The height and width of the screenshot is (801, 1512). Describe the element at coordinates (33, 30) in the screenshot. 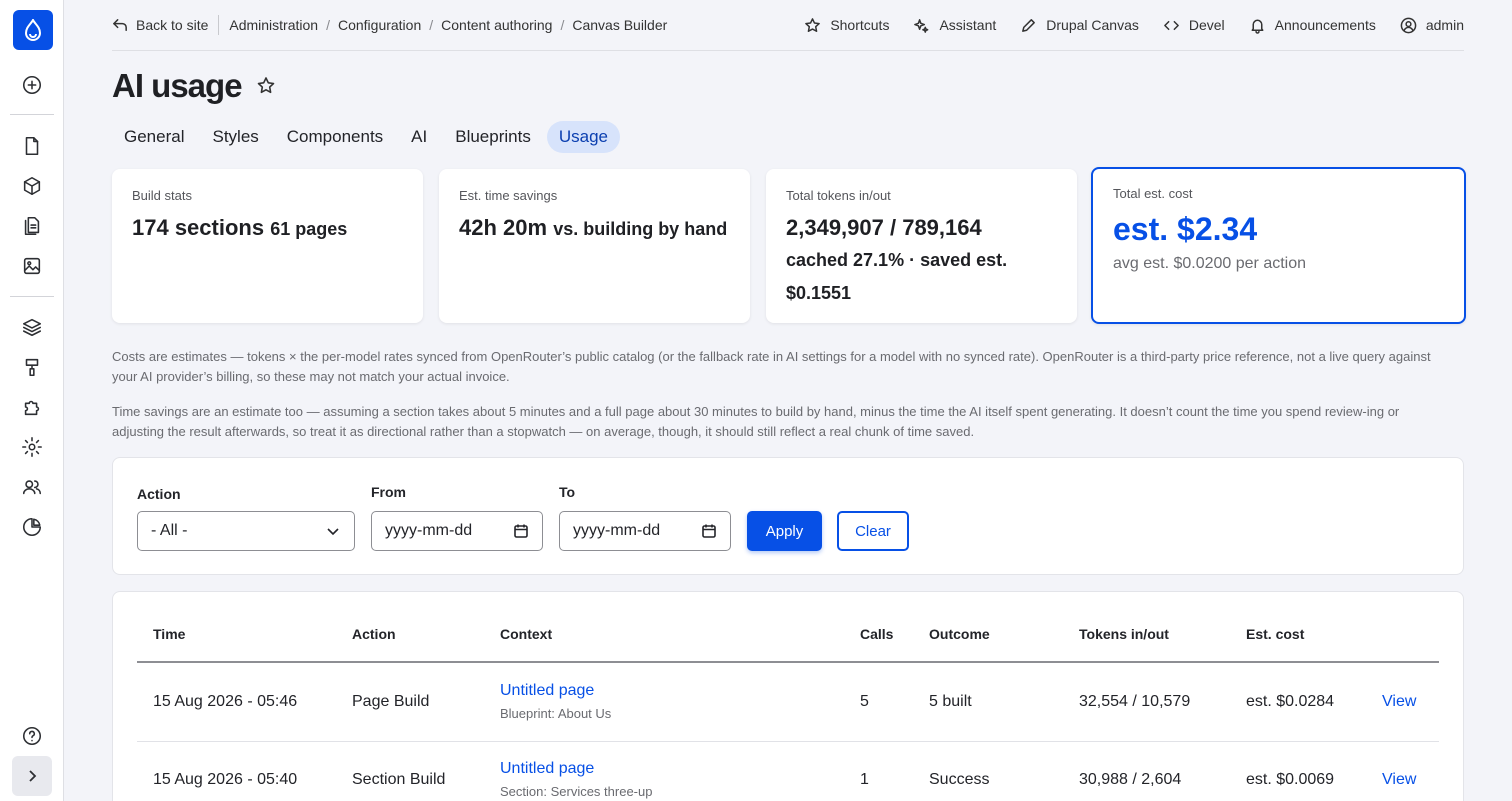

I see `drupal-logo-icon` at that location.